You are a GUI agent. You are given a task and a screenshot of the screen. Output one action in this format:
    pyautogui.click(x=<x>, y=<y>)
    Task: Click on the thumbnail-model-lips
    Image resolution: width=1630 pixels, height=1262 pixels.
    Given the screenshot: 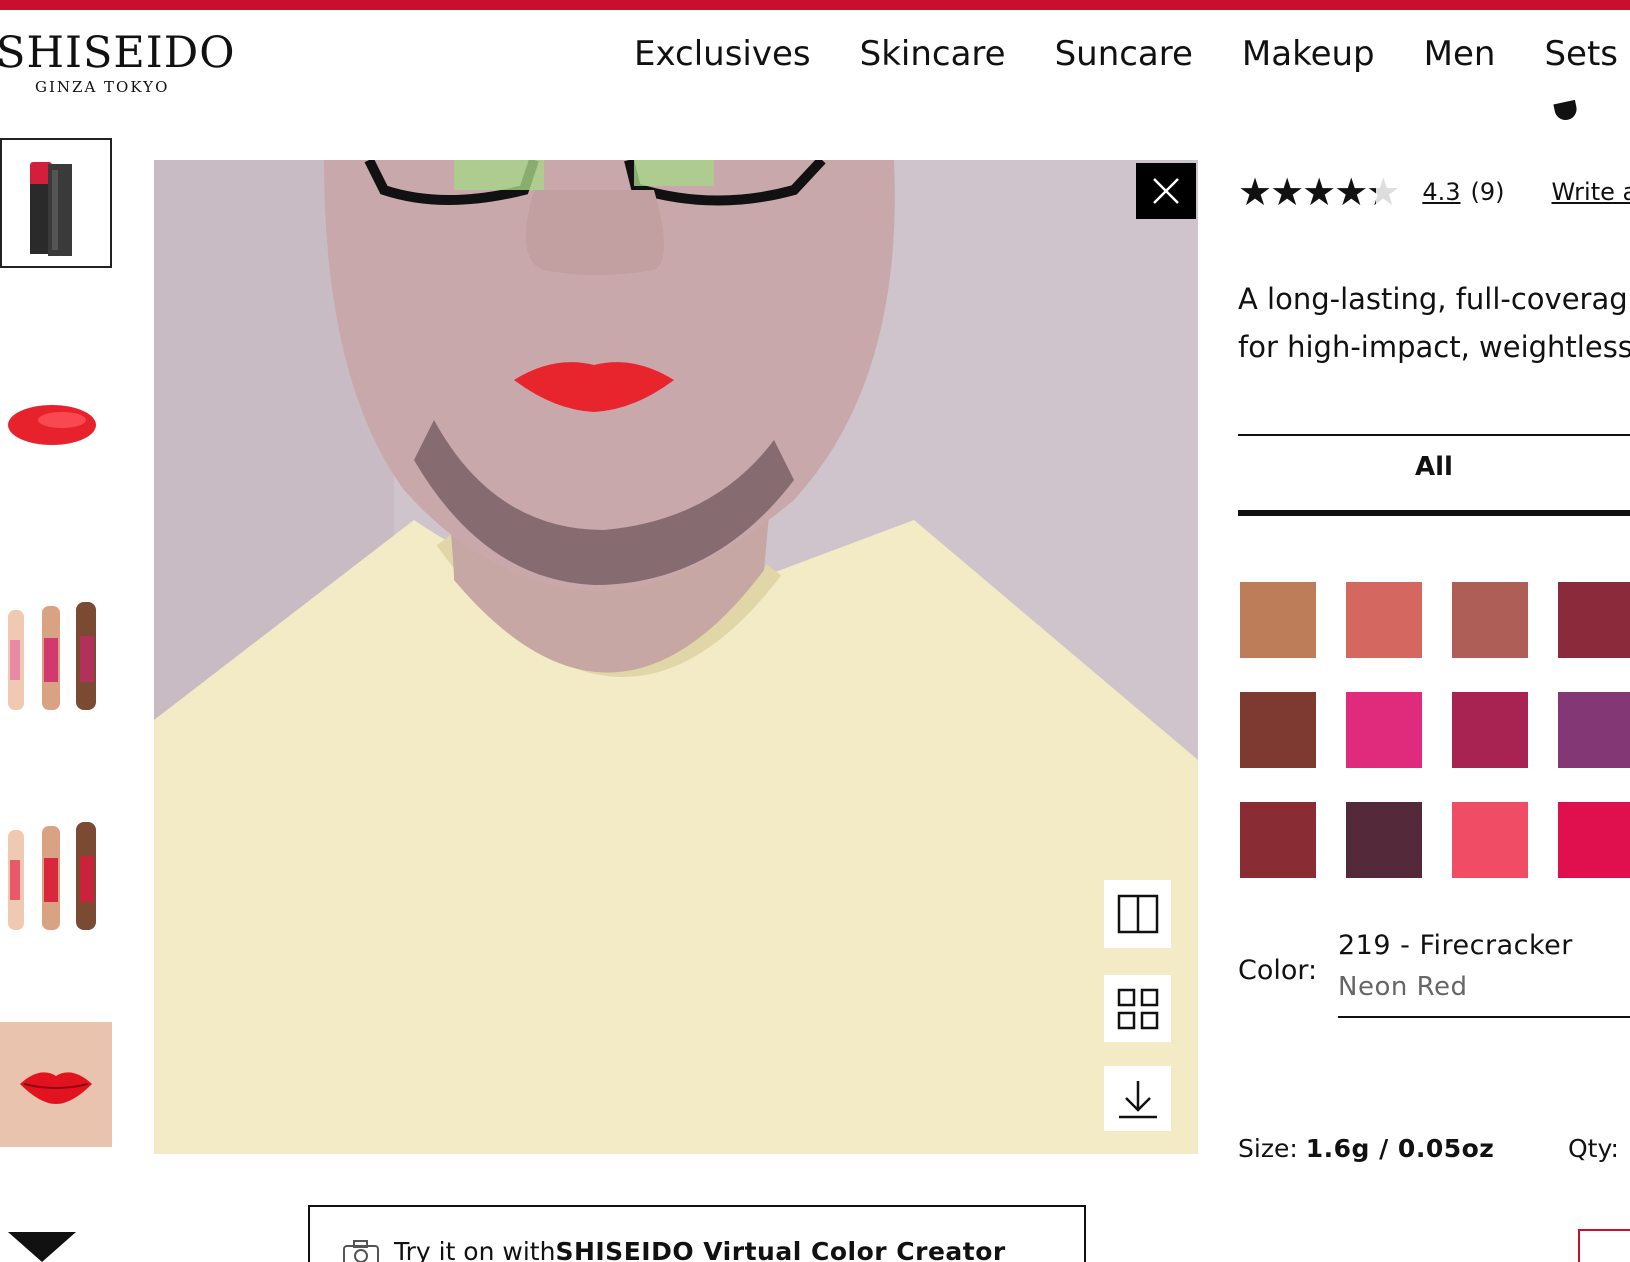 What is the action you would take?
    pyautogui.click(x=56, y=1084)
    